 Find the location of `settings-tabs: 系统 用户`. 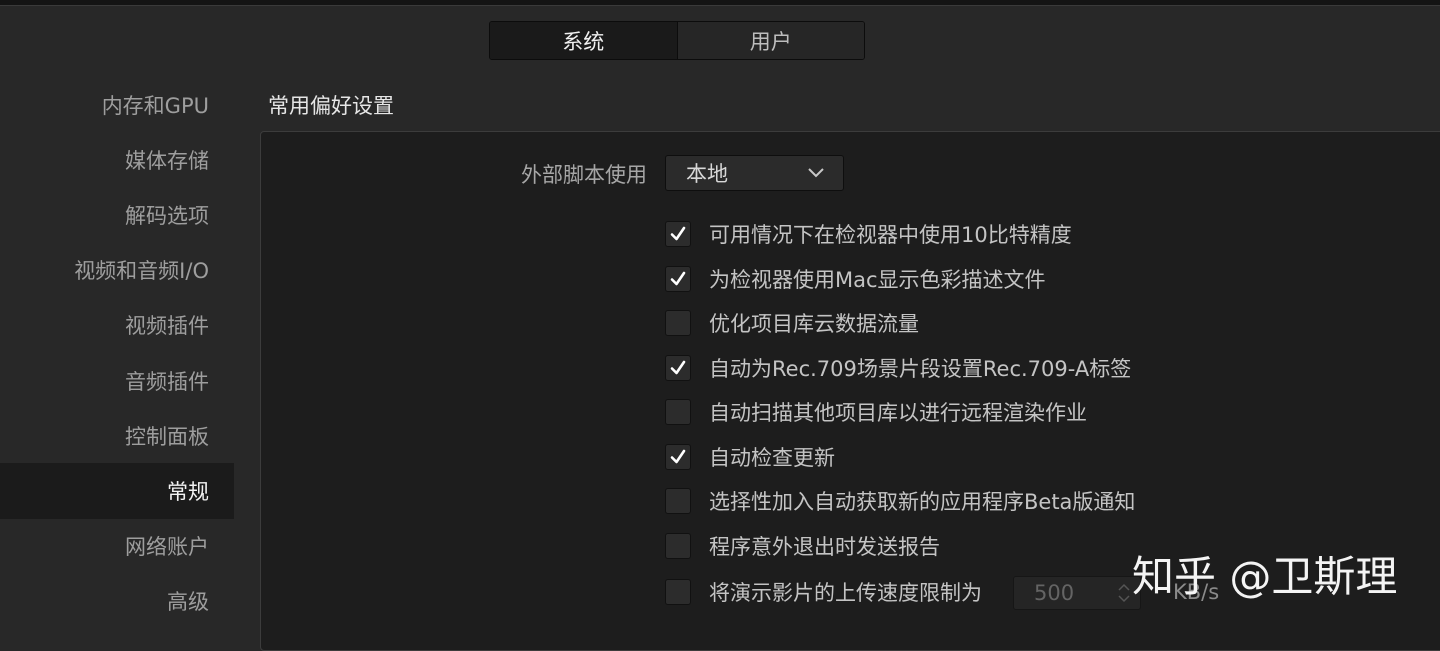

settings-tabs: 系统 用户 is located at coordinates (677, 40).